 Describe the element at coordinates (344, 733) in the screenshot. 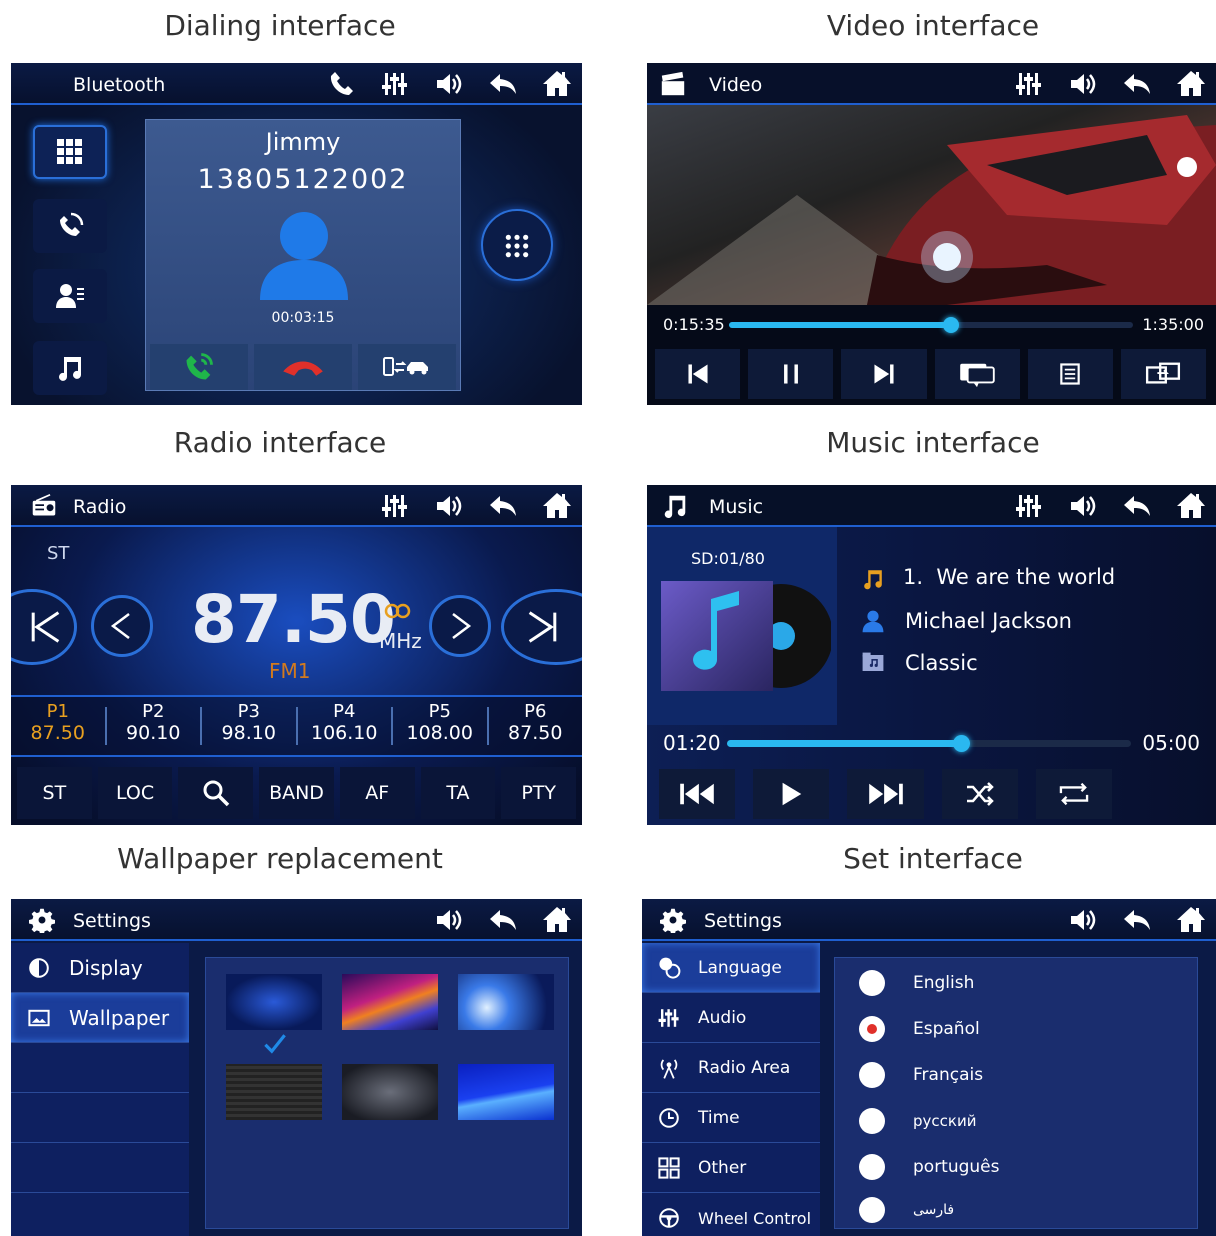

I see `preset-frequency: 106.10` at that location.